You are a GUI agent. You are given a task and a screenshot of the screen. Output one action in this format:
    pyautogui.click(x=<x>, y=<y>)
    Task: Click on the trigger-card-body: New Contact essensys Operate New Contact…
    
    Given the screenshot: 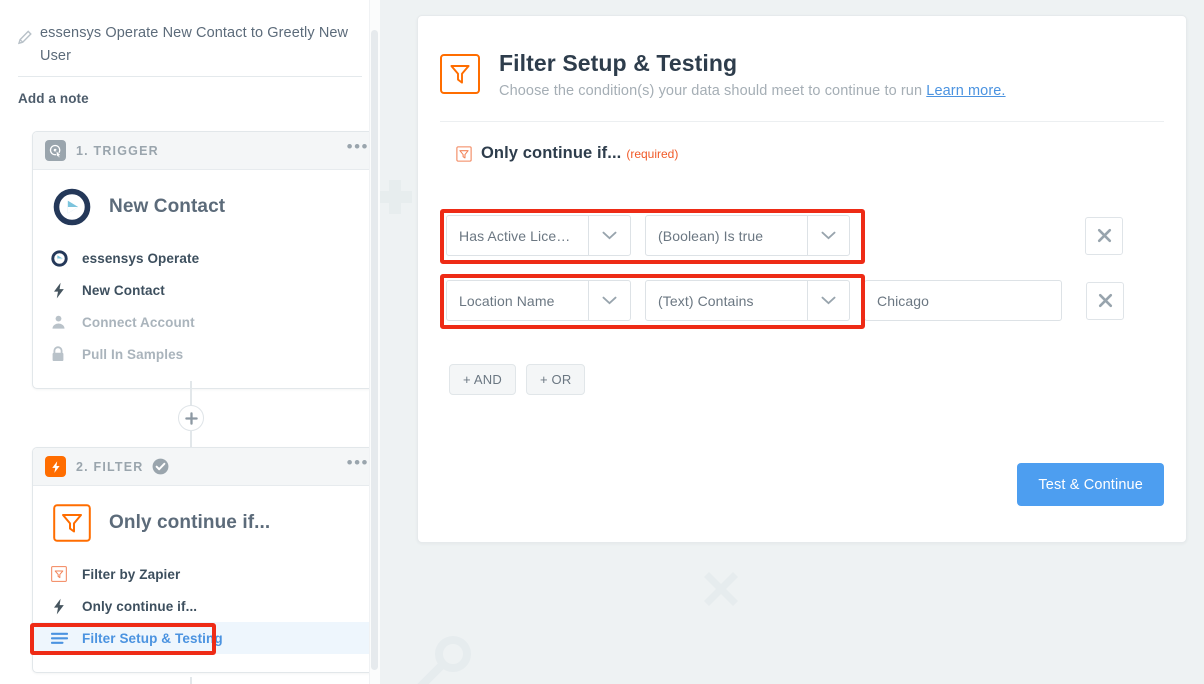 What is the action you would take?
    pyautogui.click(x=206, y=279)
    